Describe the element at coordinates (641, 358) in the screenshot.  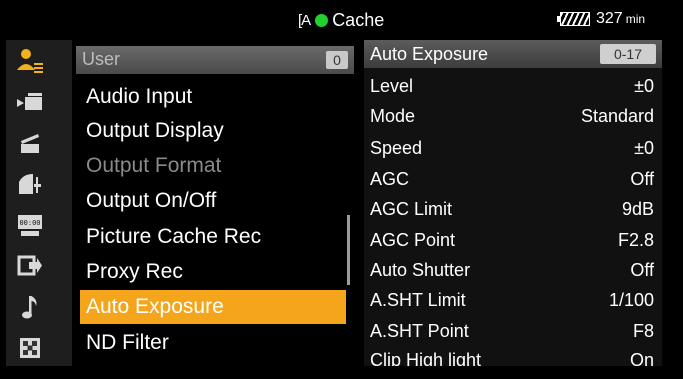
I see `setting-value: On` at that location.